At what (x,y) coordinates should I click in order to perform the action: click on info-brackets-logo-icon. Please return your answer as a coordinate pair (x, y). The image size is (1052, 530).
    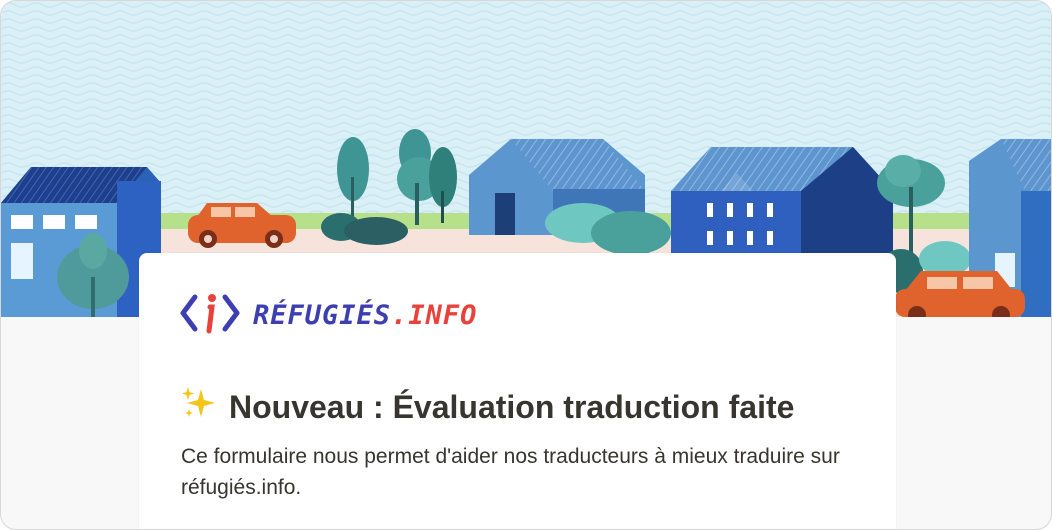
    Looking at the image, I should click on (210, 315).